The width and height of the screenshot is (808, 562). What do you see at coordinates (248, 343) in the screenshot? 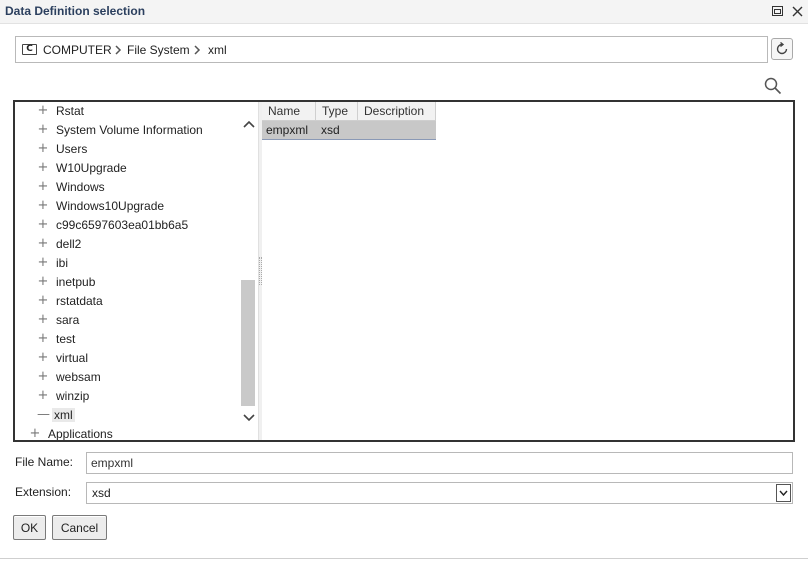
I see `scroll-thumb` at bounding box center [248, 343].